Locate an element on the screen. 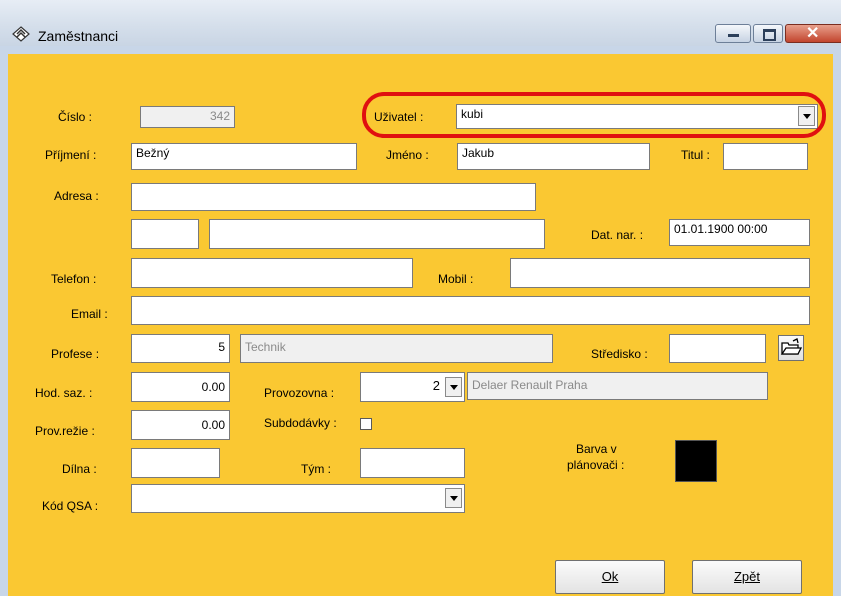  kod-qsa-select is located at coordinates (298, 498).